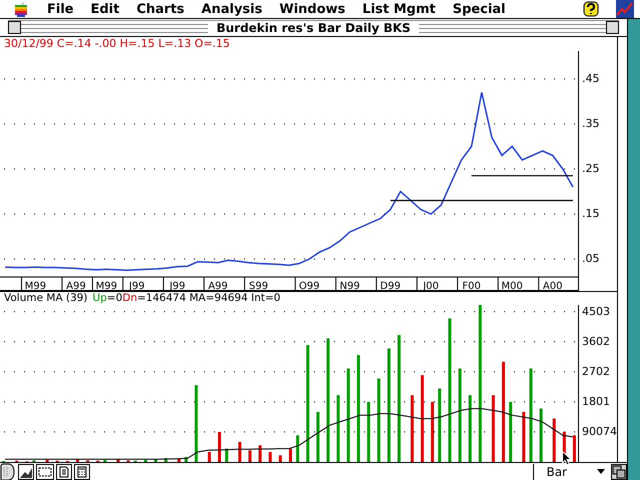 This screenshot has width=640, height=480. I want to click on tab-handle-icon, so click(8, 471).